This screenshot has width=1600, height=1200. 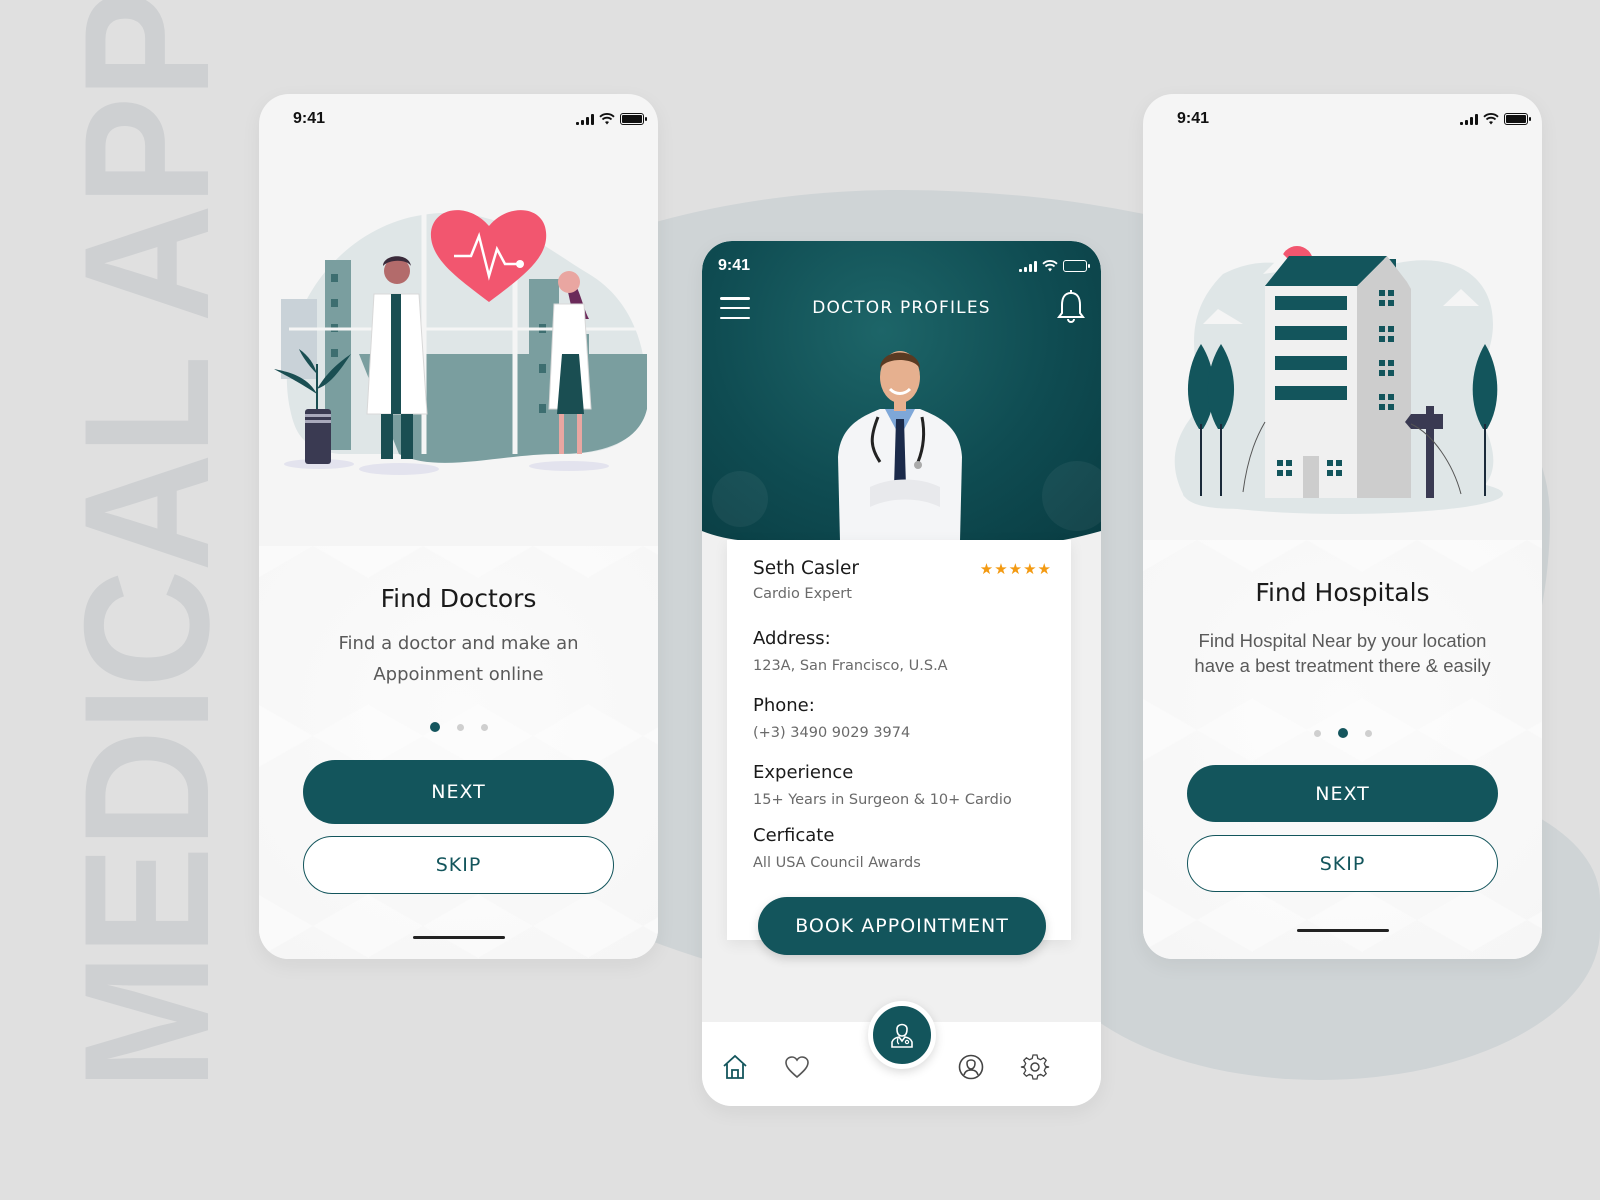 What do you see at coordinates (831, 733) in the screenshot?
I see `phone-value: (+3) 3490 9029 3974` at bounding box center [831, 733].